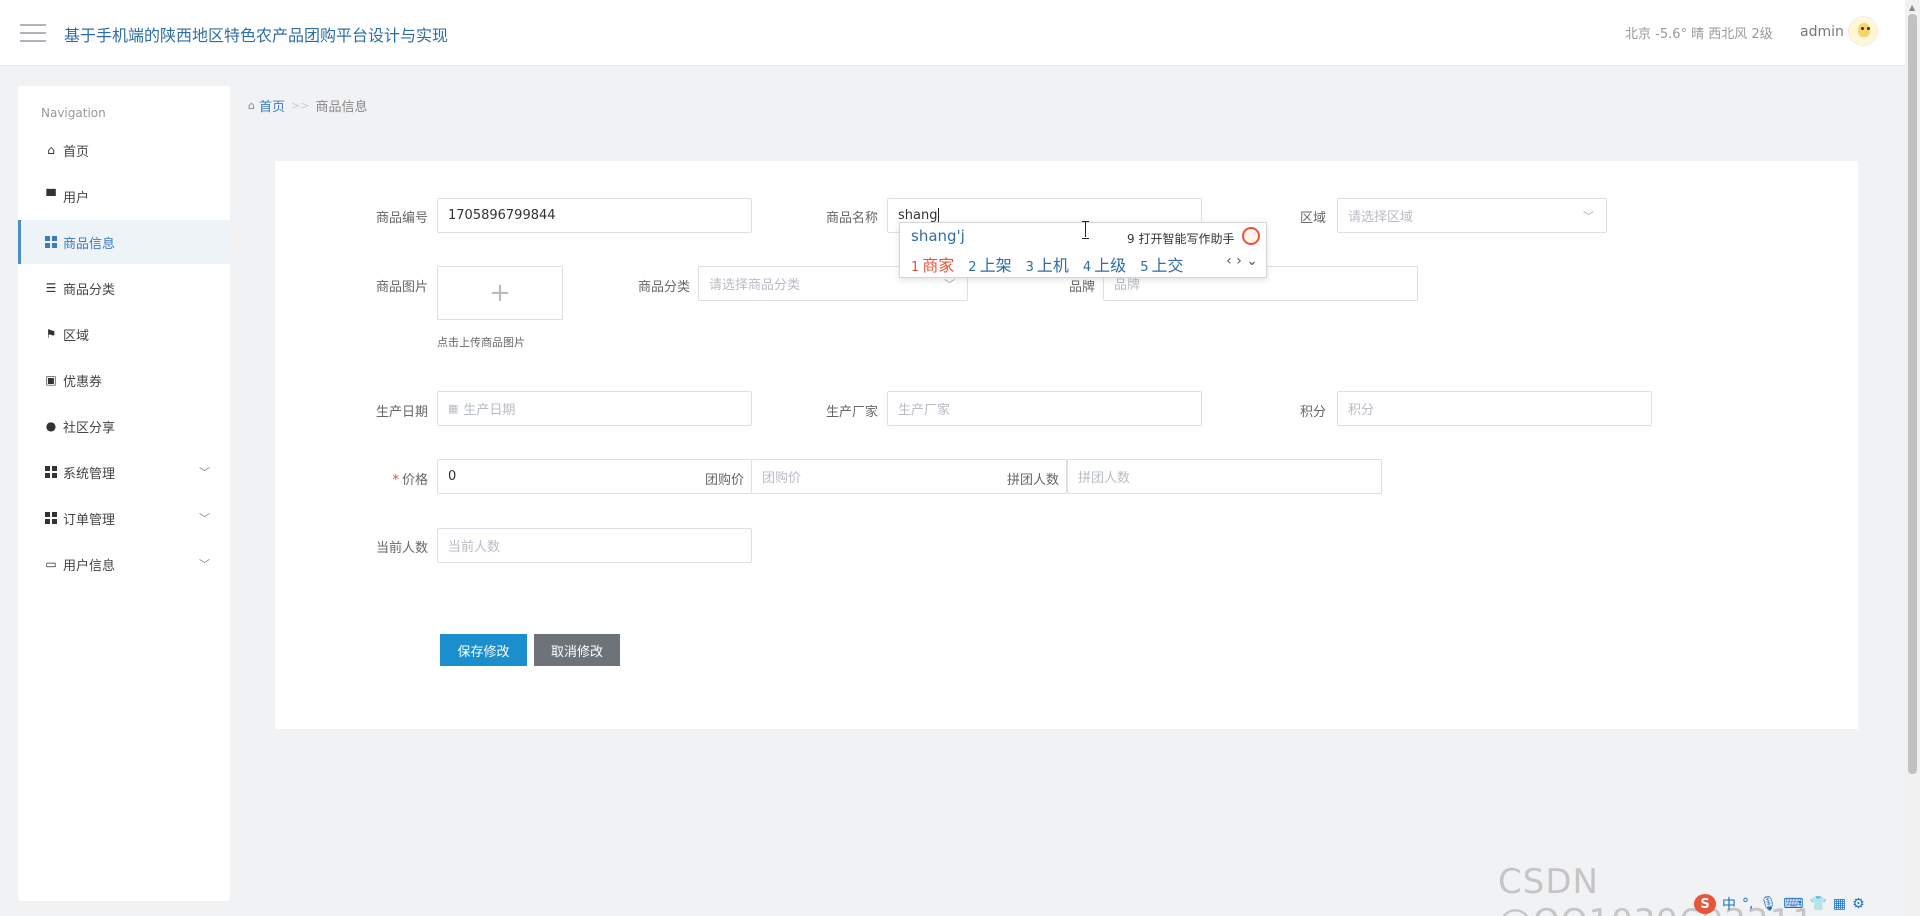  What do you see at coordinates (1312, 218) in the screenshot?
I see `region-label: 区域` at bounding box center [1312, 218].